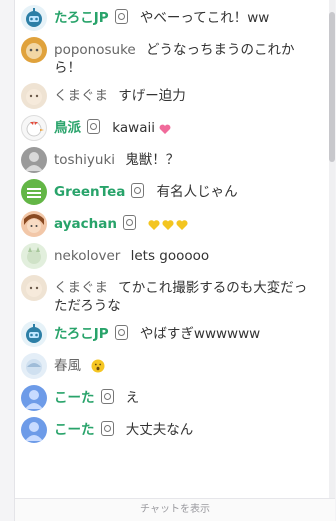  What do you see at coordinates (95, 50) in the screenshot?
I see `chat-author-name: poponosuke` at bounding box center [95, 50].